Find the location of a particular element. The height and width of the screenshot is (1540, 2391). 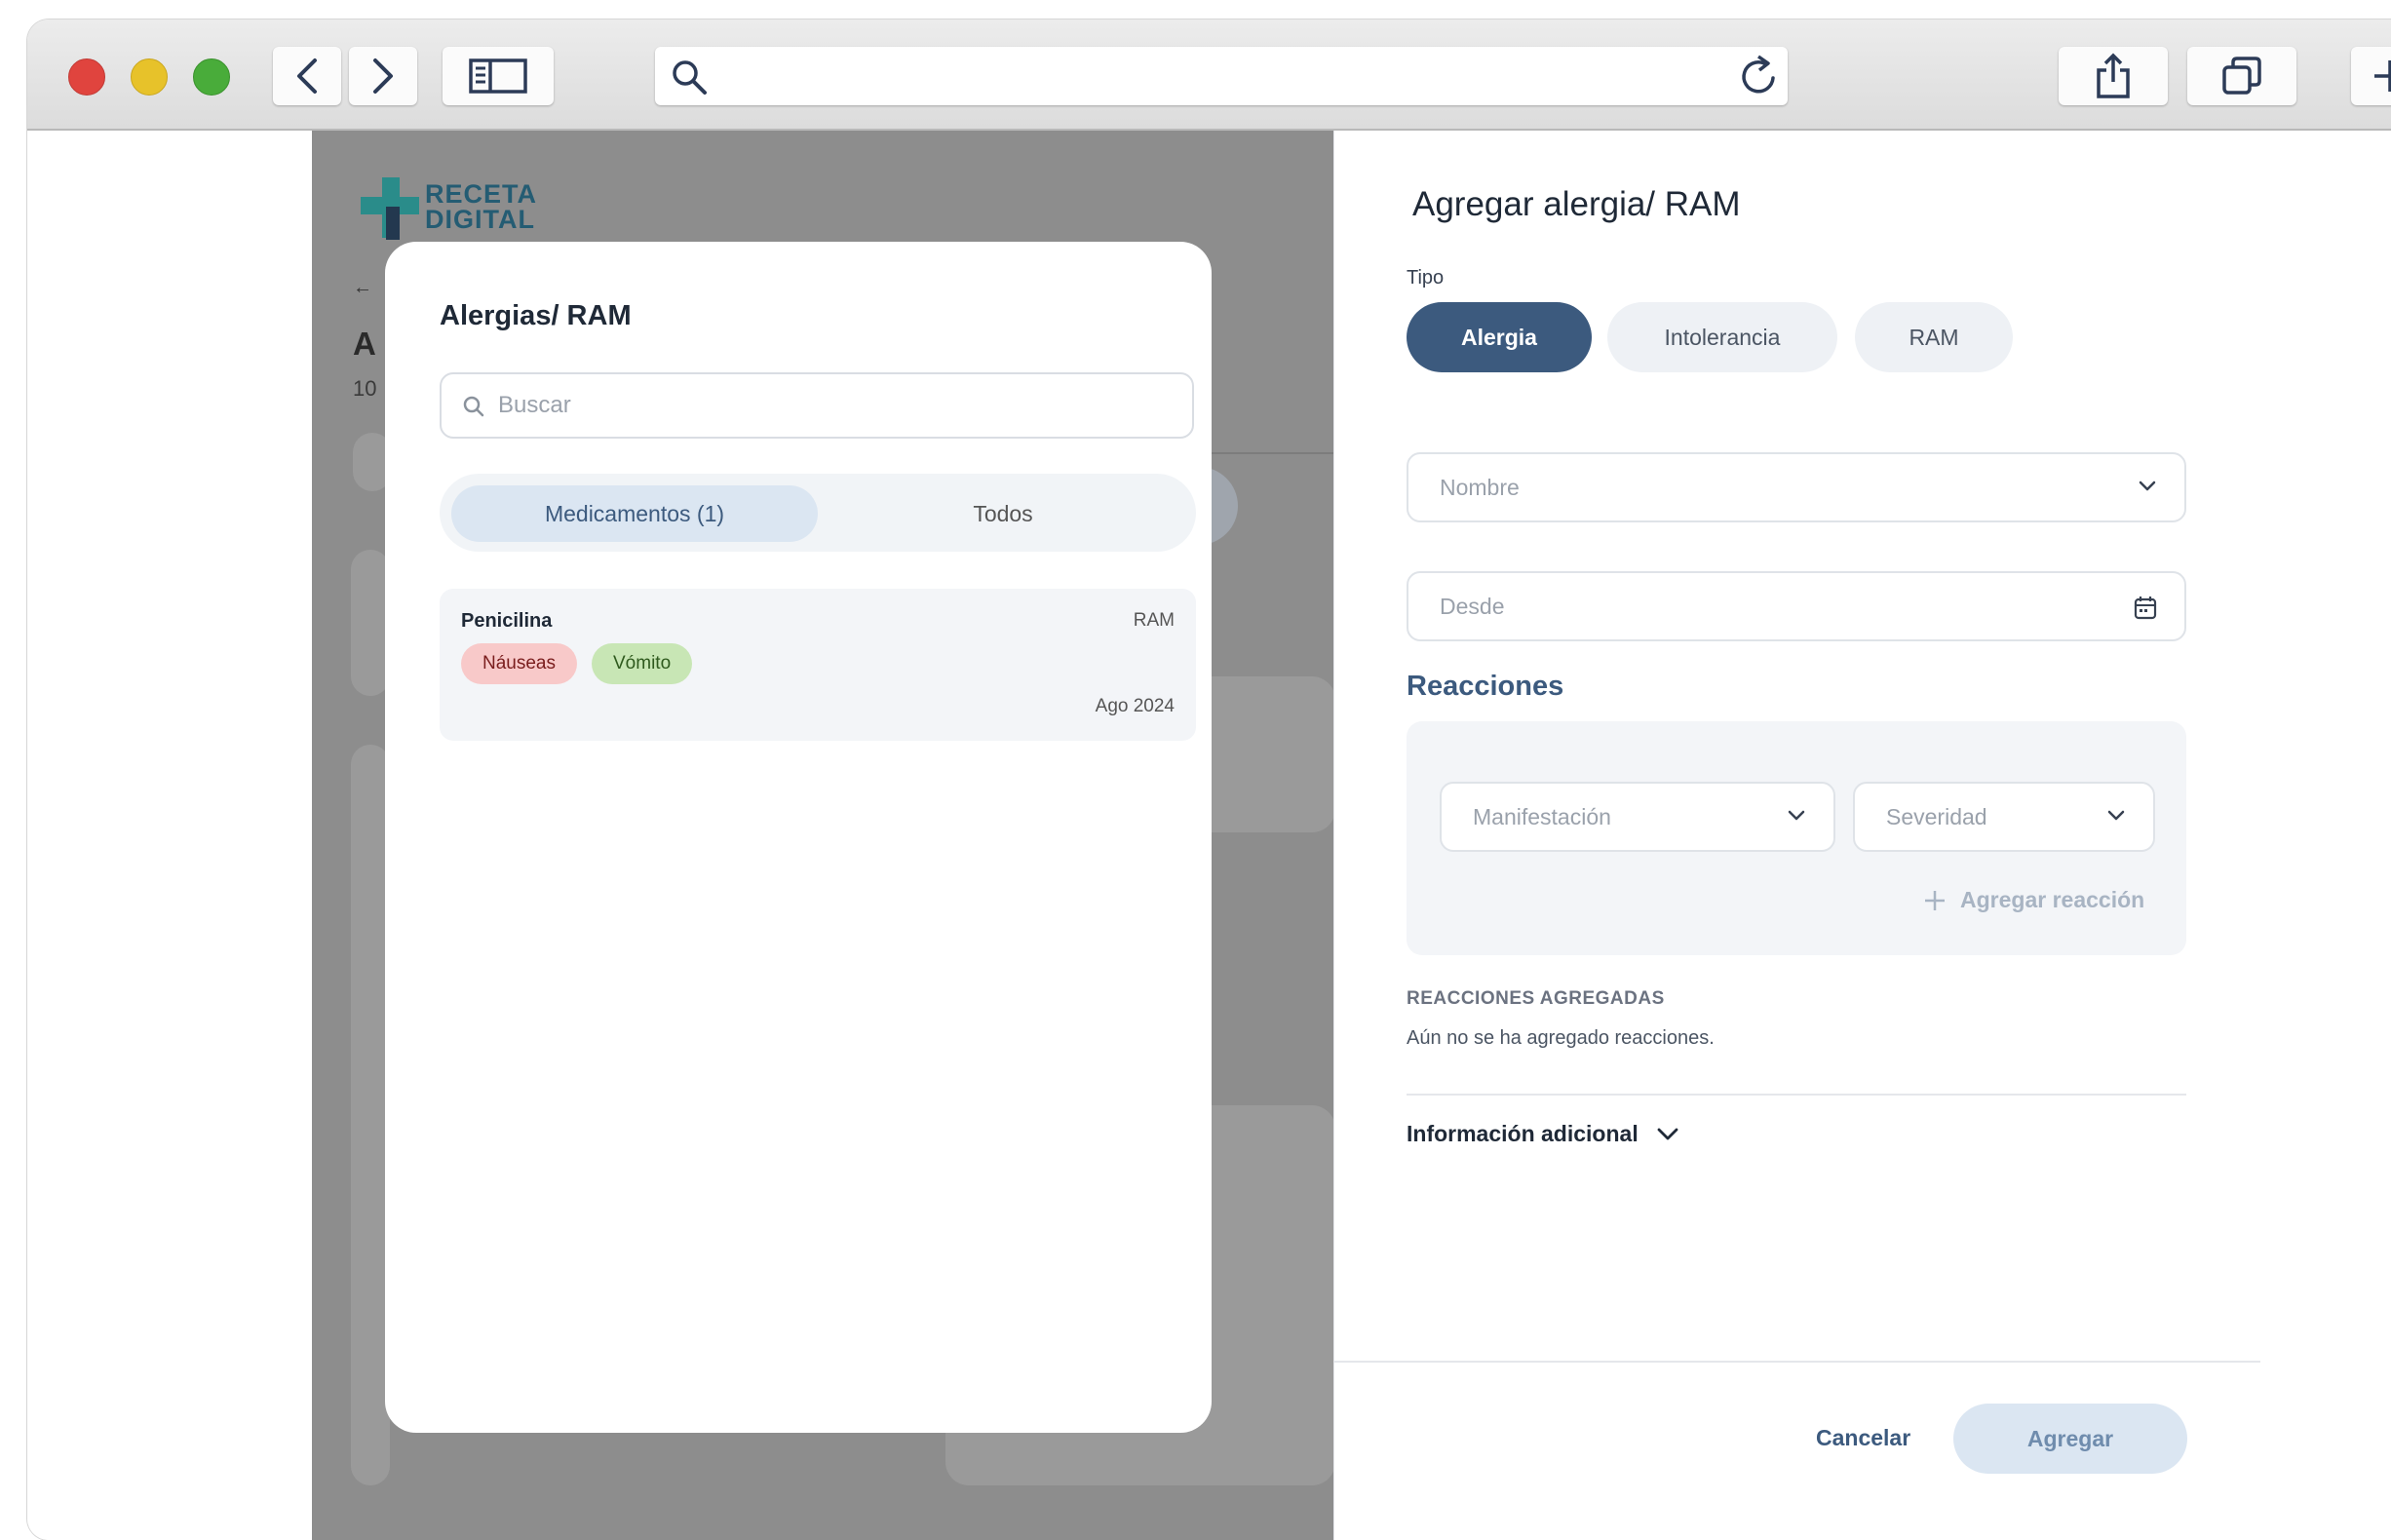

zoom-window-button is located at coordinates (211, 77).